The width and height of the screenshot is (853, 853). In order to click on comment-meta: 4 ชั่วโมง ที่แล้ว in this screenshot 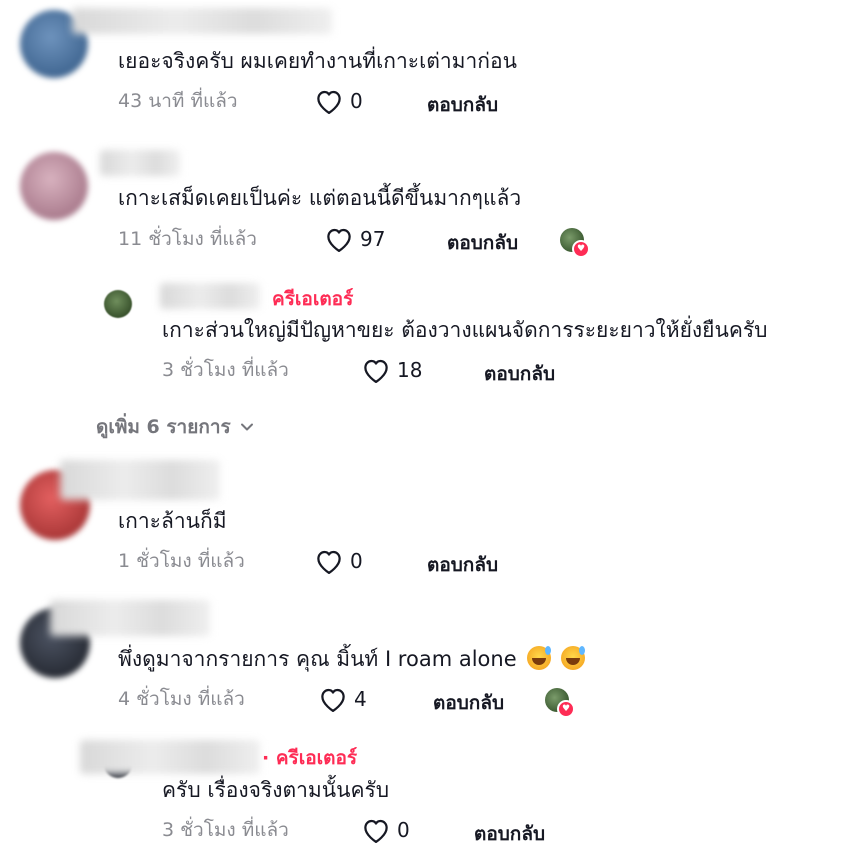, I will do `click(181, 699)`.